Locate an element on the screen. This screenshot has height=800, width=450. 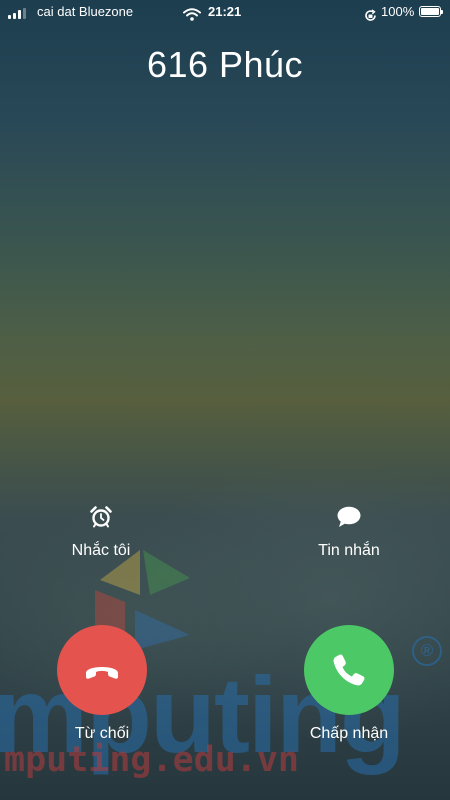
battery-icon is located at coordinates (431, 11).